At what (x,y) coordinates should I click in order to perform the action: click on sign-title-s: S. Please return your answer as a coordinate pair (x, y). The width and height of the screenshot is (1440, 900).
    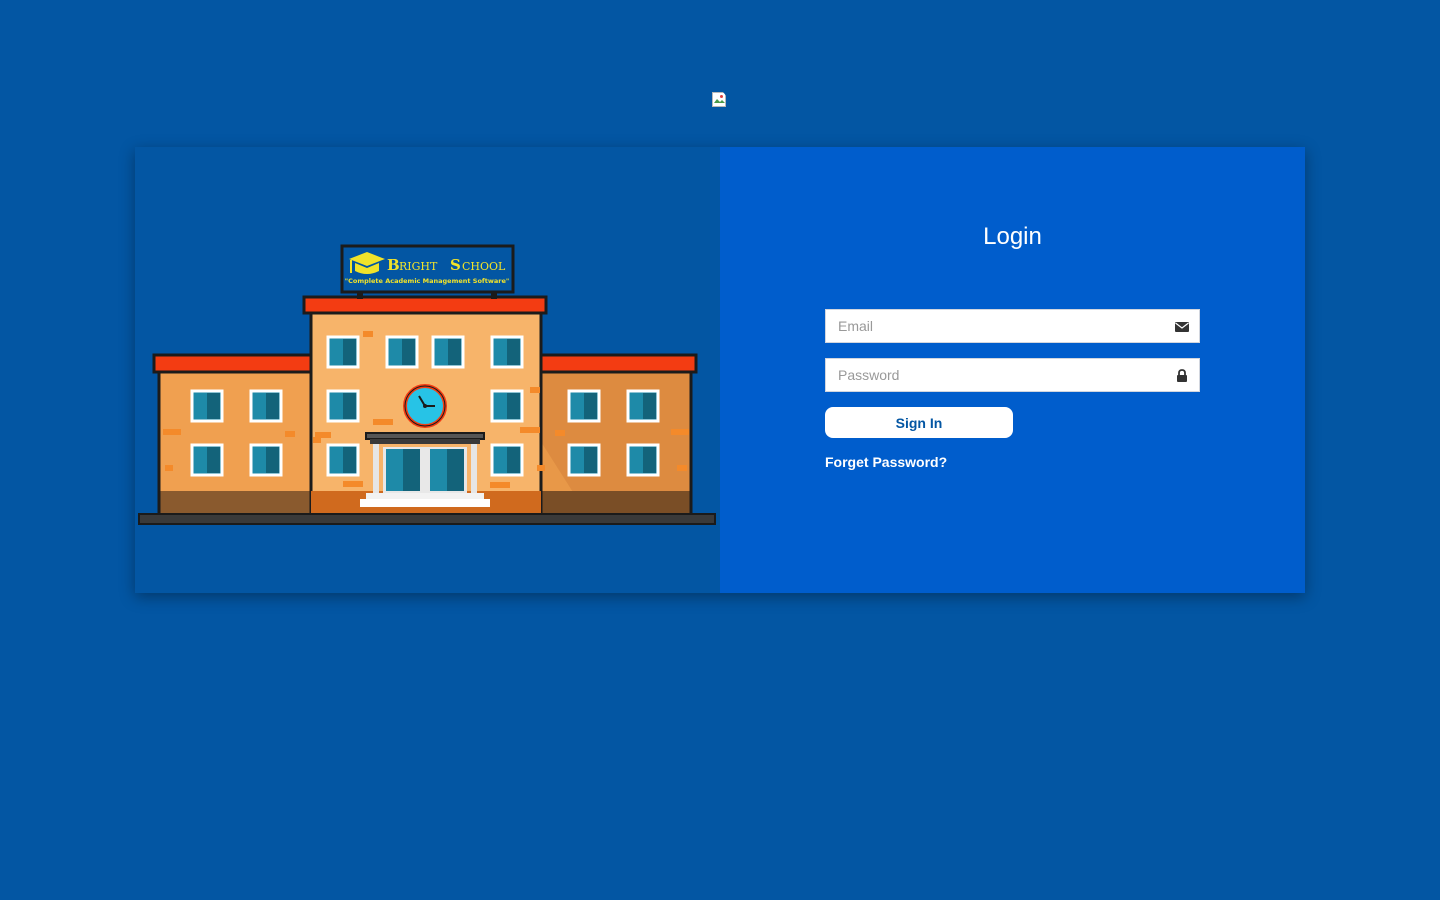
    Looking at the image, I should click on (455, 265).